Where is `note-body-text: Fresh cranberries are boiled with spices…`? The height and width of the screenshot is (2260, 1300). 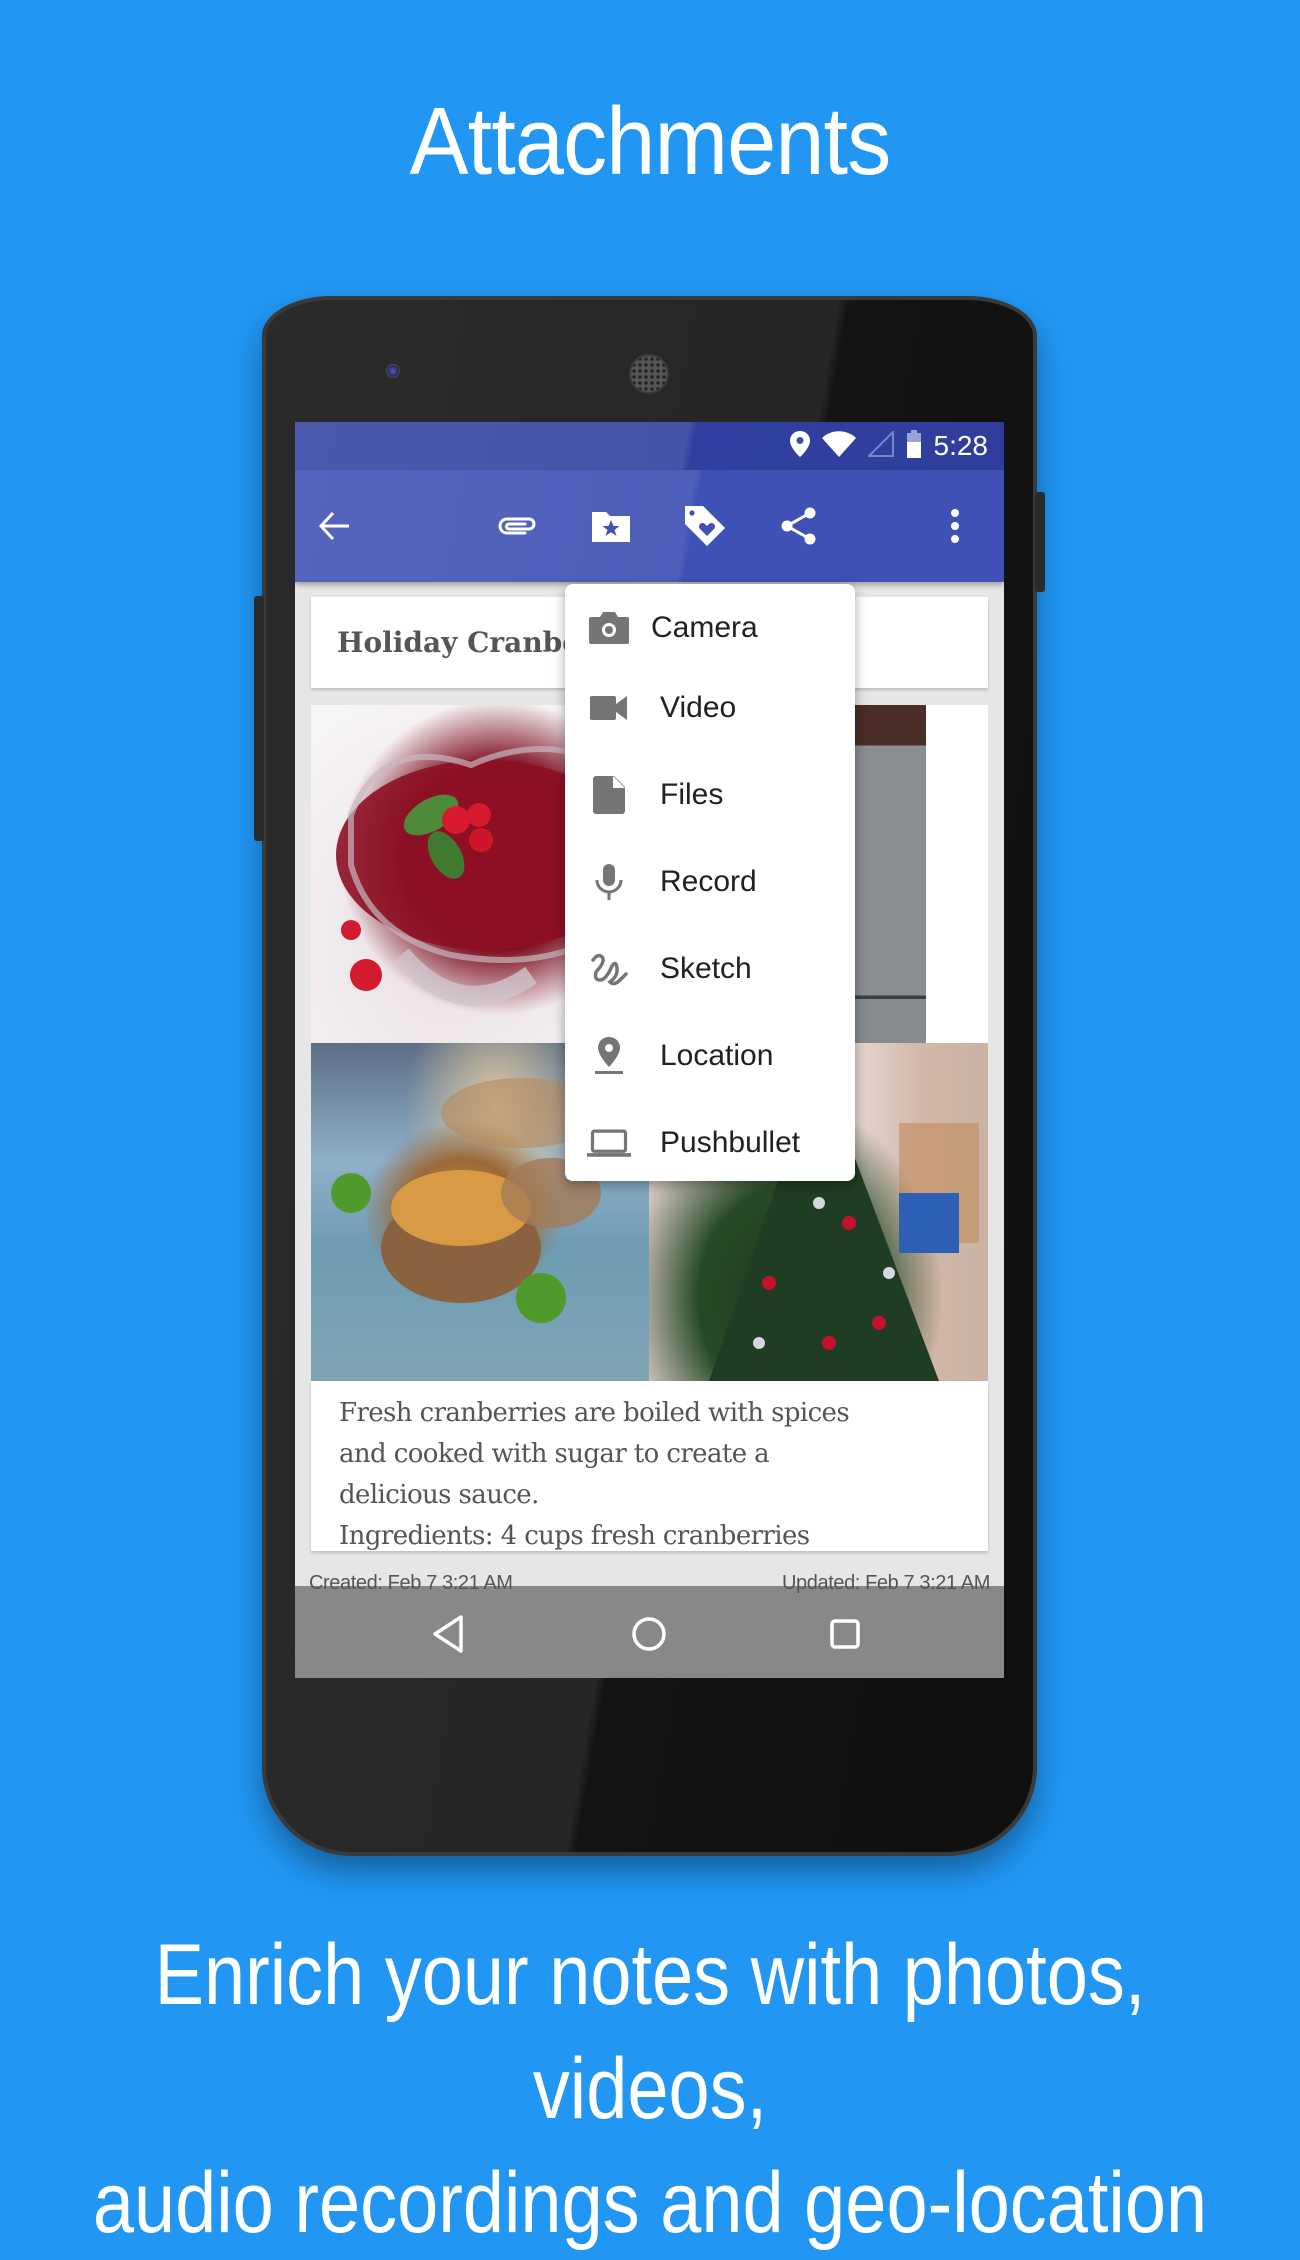
note-body-text: Fresh cranberries are boiled with spices… is located at coordinates (653, 1475).